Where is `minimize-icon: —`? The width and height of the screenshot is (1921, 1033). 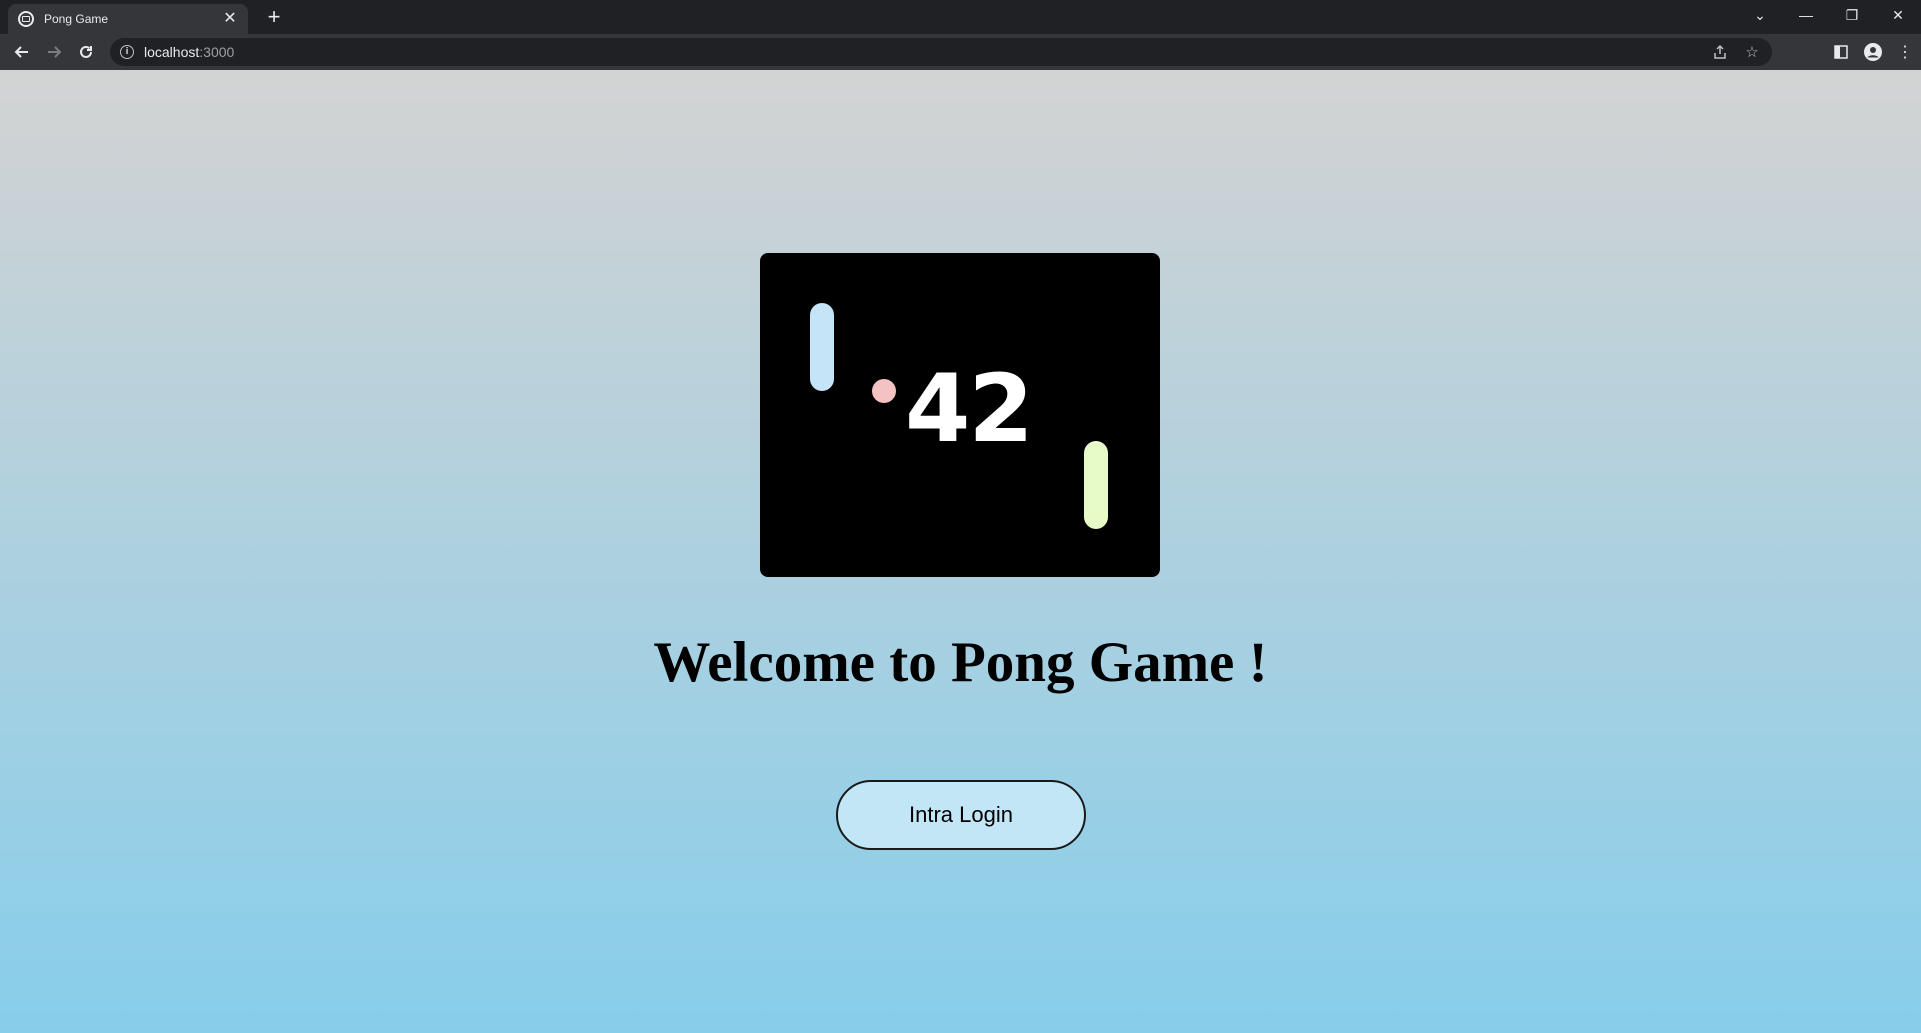 minimize-icon: — is located at coordinates (1806, 15).